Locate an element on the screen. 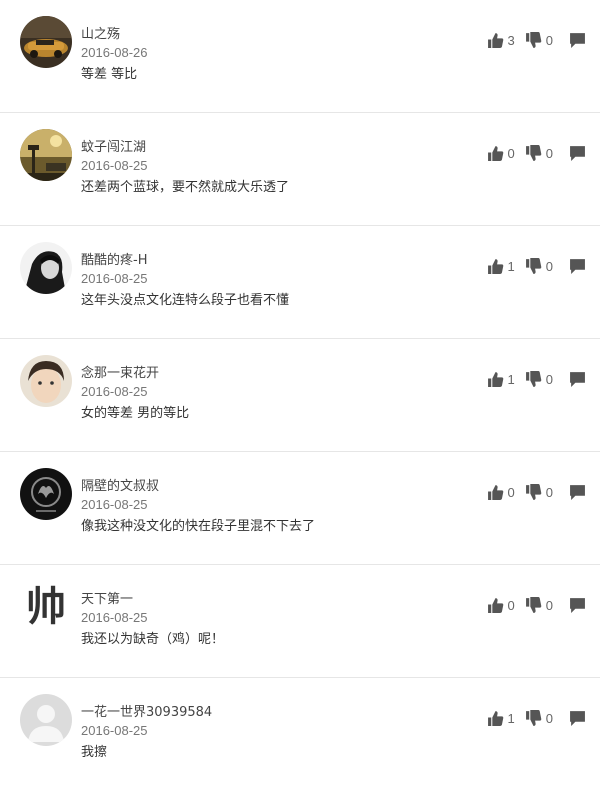 The image size is (600, 791). username: 一花一世界30939584 is located at coordinates (146, 713).